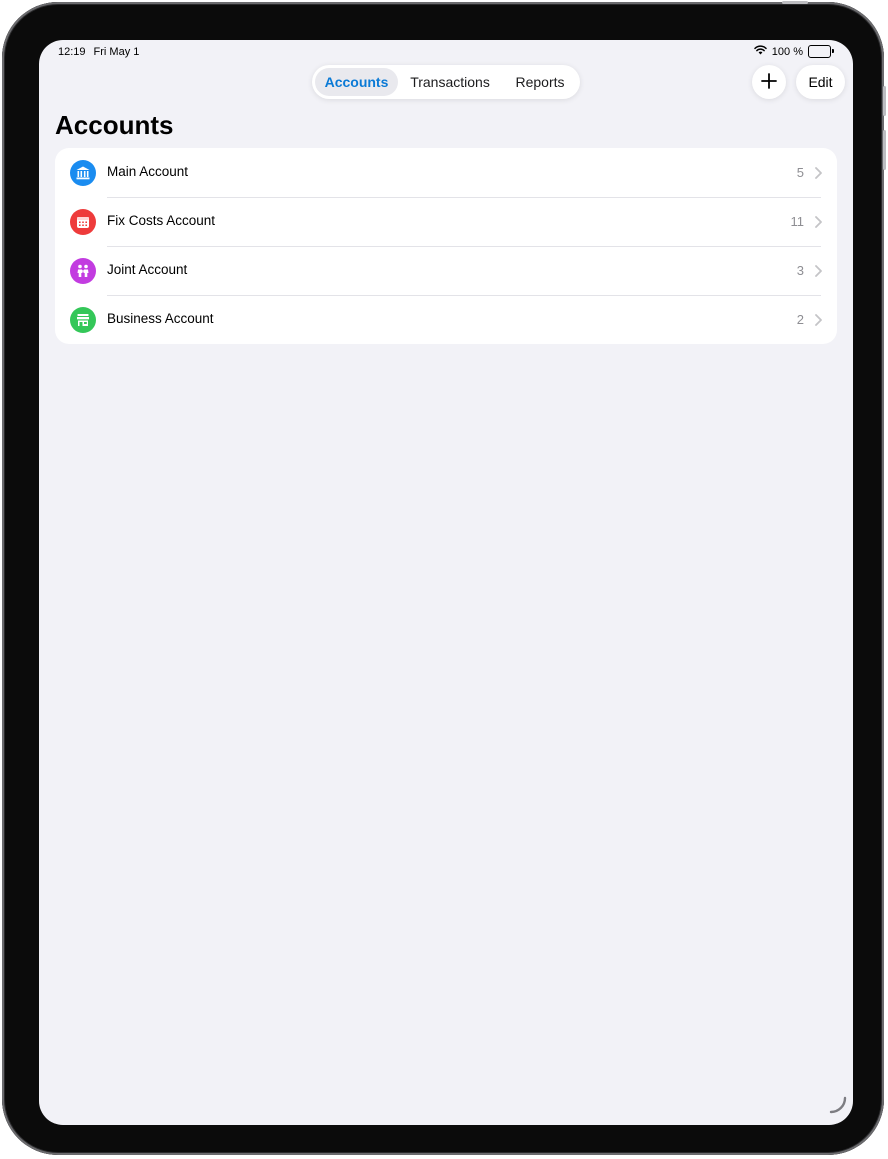 The image size is (888, 1159). I want to click on volume-down-button, so click(884, 150).